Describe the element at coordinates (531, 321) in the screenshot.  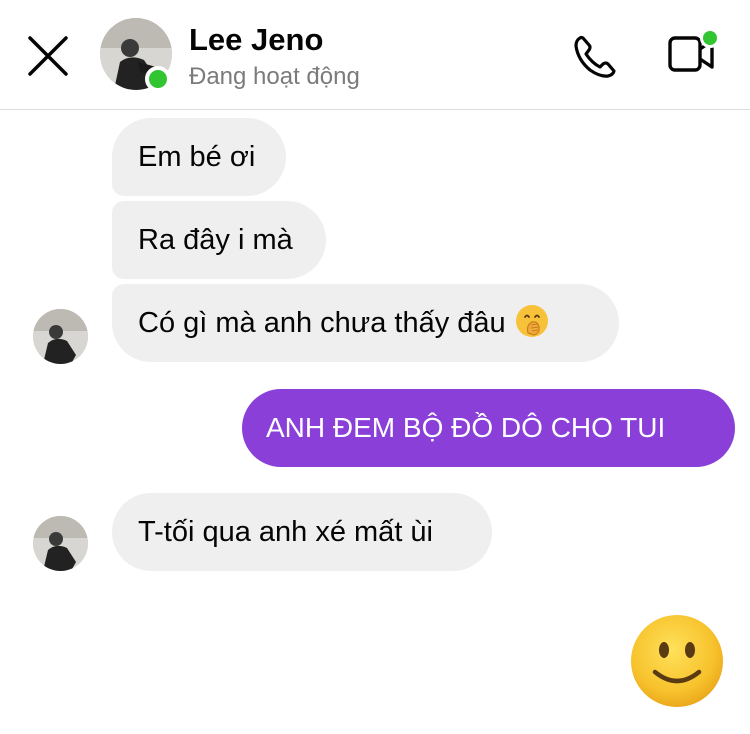
I see `face-with-hand-over-mouth-icon` at that location.